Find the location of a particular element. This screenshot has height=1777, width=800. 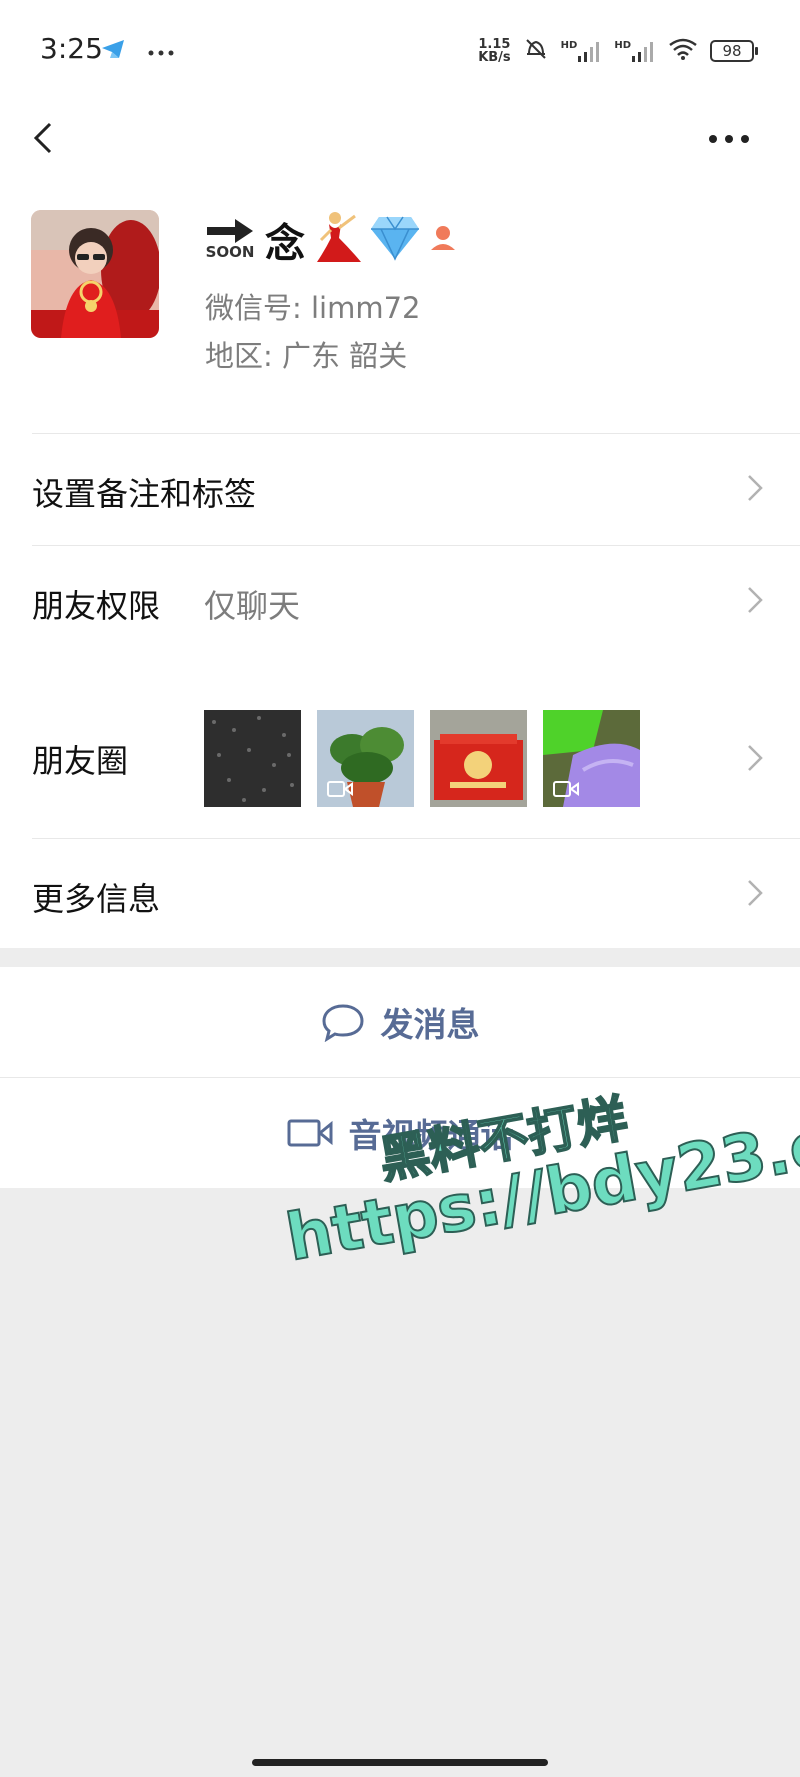

profile-name: SOON 念 is located at coordinates (332, 240).